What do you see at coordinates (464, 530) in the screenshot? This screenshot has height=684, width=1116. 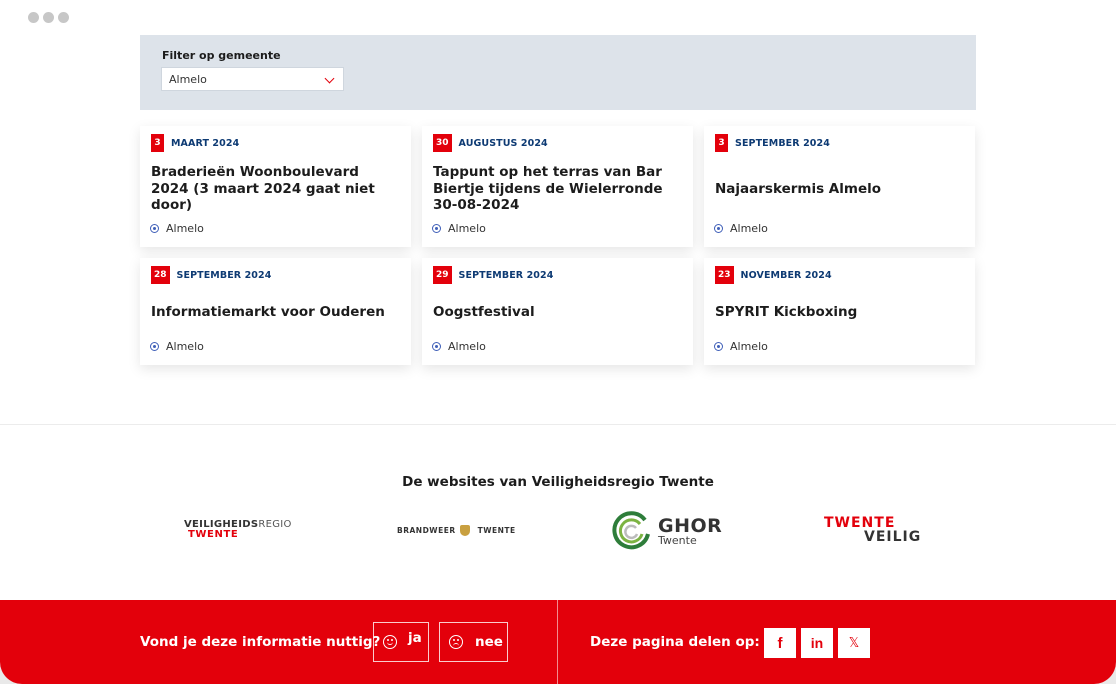 I see `brandweer-emblem-icon` at bounding box center [464, 530].